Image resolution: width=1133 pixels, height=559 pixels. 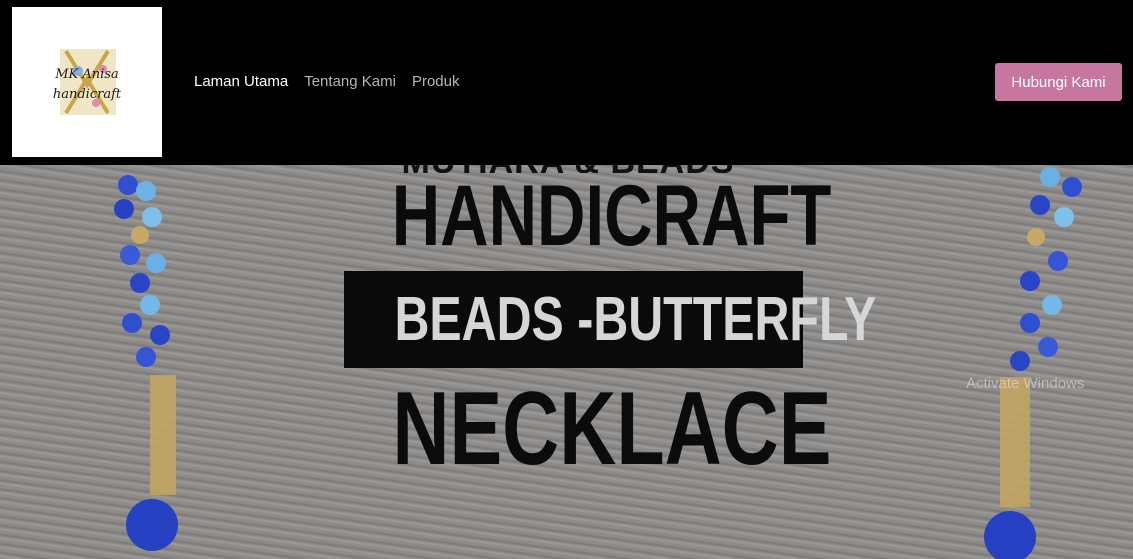 What do you see at coordinates (87, 74) in the screenshot?
I see `logo-text-line1: MK Anisa` at bounding box center [87, 74].